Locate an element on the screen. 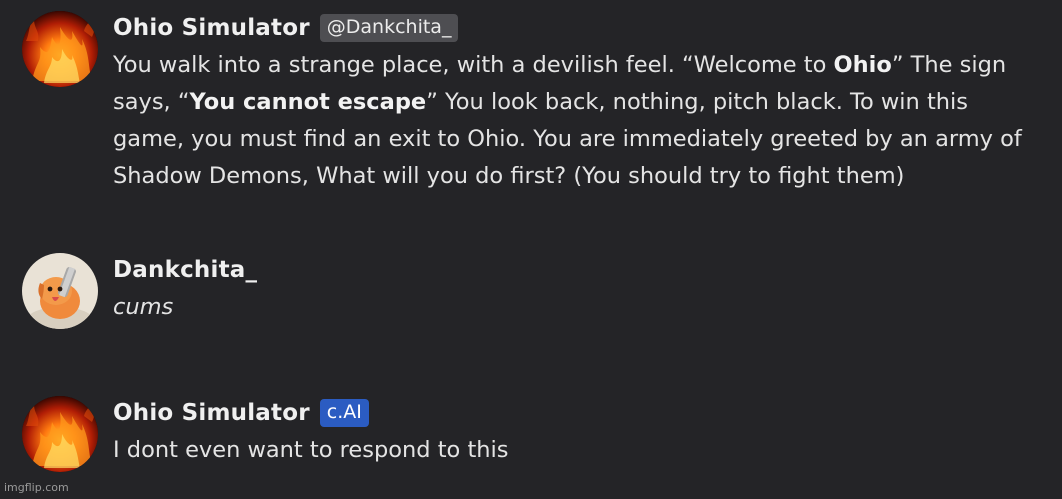  message-text: I dont even want to respond to this is located at coordinates (311, 450).